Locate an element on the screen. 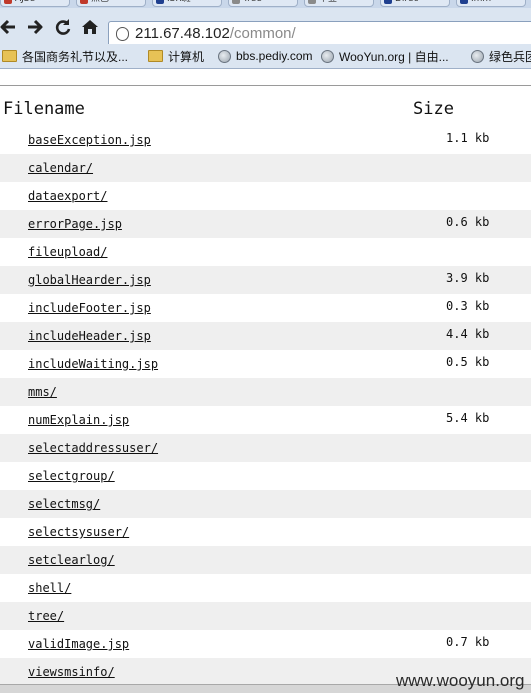 Image resolution: width=531 pixels, height=693 pixels. bookmark-label: 绿色兵团 is located at coordinates (510, 56).